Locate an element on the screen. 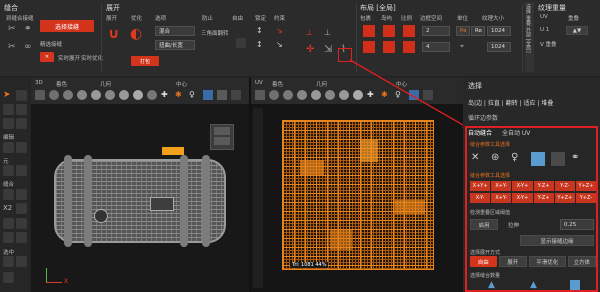 Image resolution: width=600 pixels, height=292 pixels. tab-auto-seam: 自动缝合 is located at coordinates (480, 132).